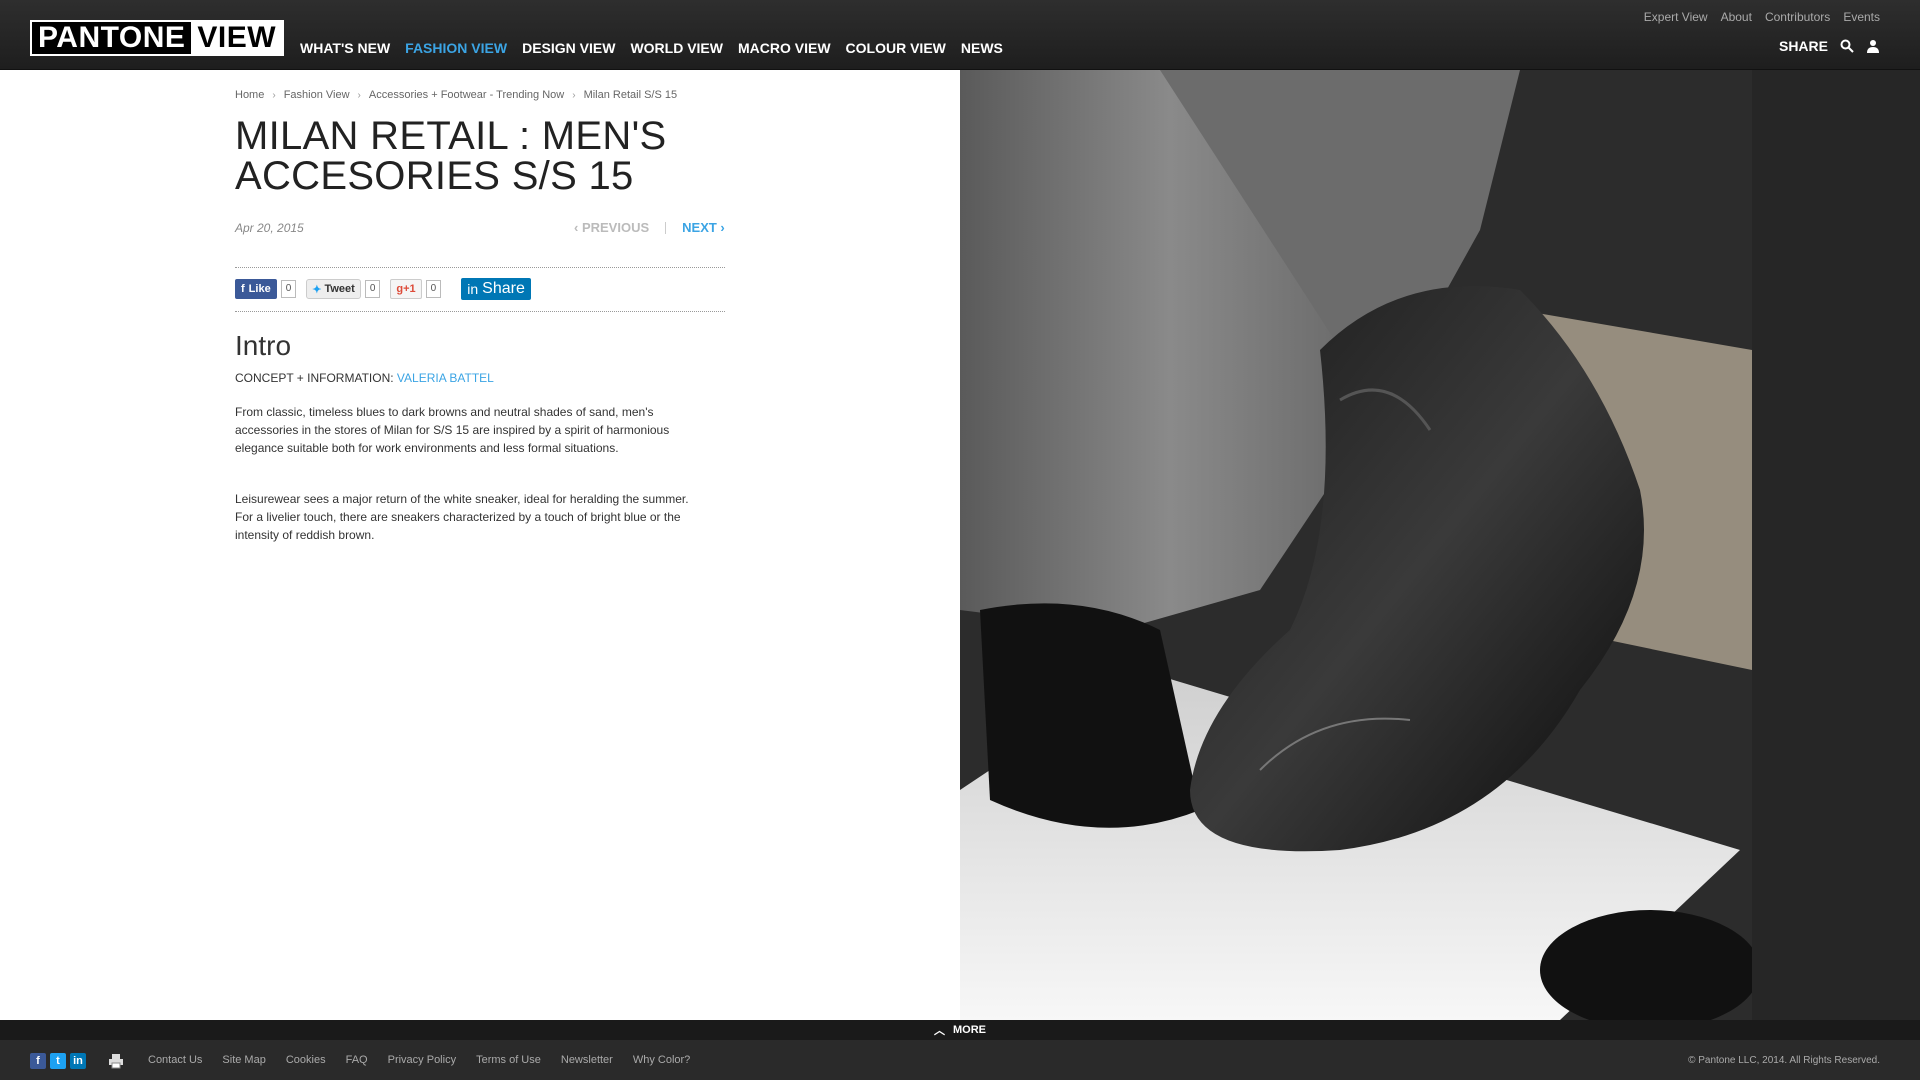 This screenshot has width=1920, height=1080. I want to click on concept-credit: CONCEPT + INFORMATION: VALERIA BATTEL, so click(364, 378).